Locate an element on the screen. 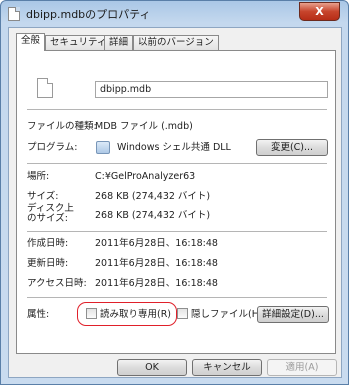 Image resolution: width=349 pixels, height=385 pixels. readonly-checkbox: 読み取り専用(R) is located at coordinates (128, 314).